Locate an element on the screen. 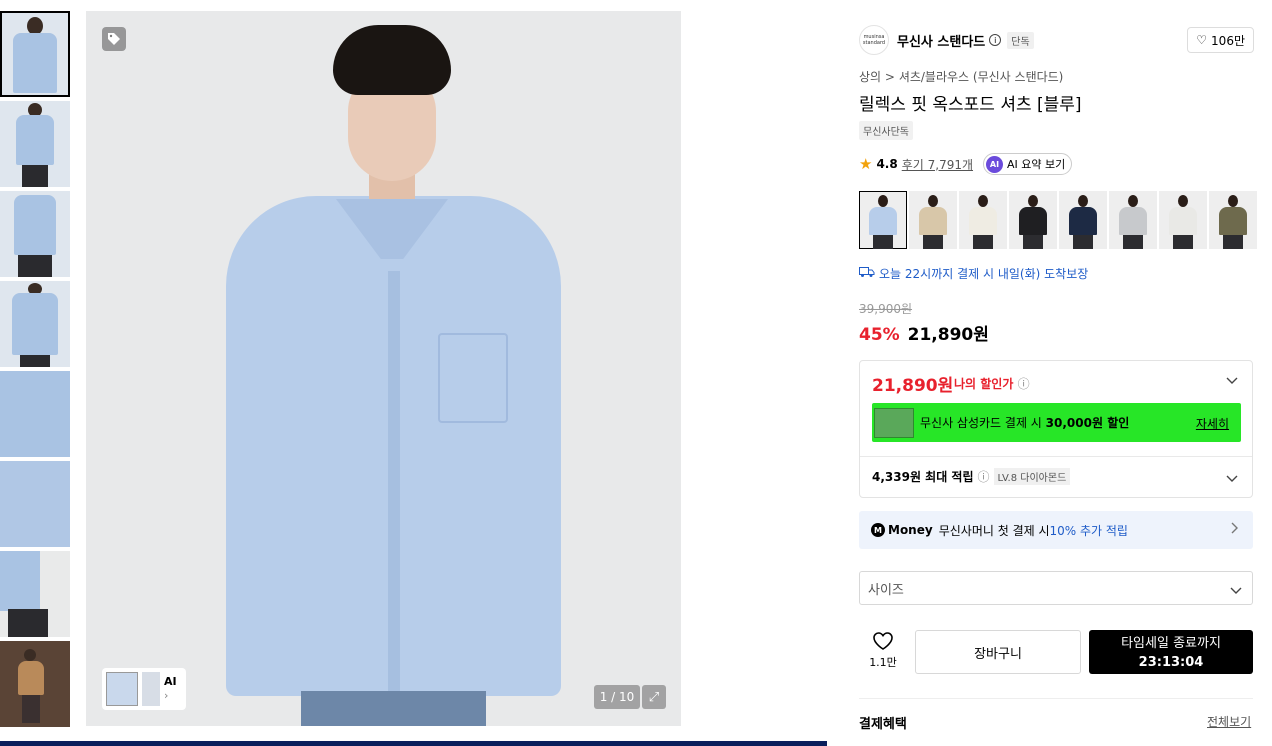 This screenshot has width=1272, height=746. sale-price: 21,890원 is located at coordinates (948, 335).